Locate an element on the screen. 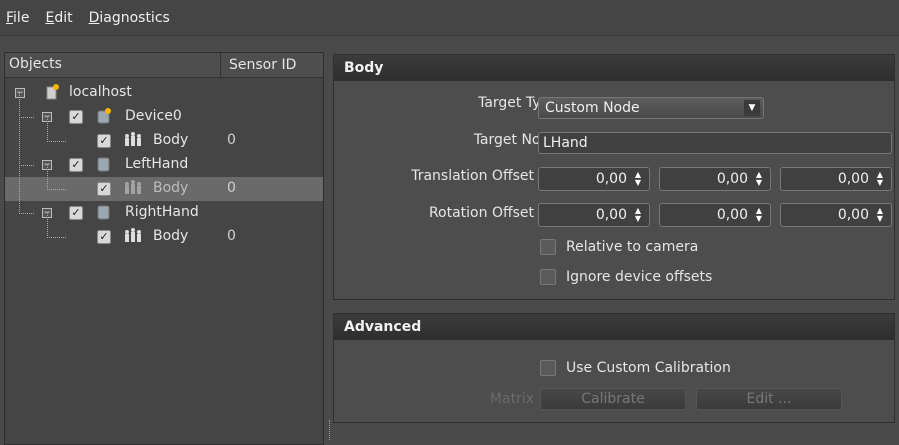 The image size is (899, 445). rotation-offset-label: Rotation Offset is located at coordinates (481, 213).